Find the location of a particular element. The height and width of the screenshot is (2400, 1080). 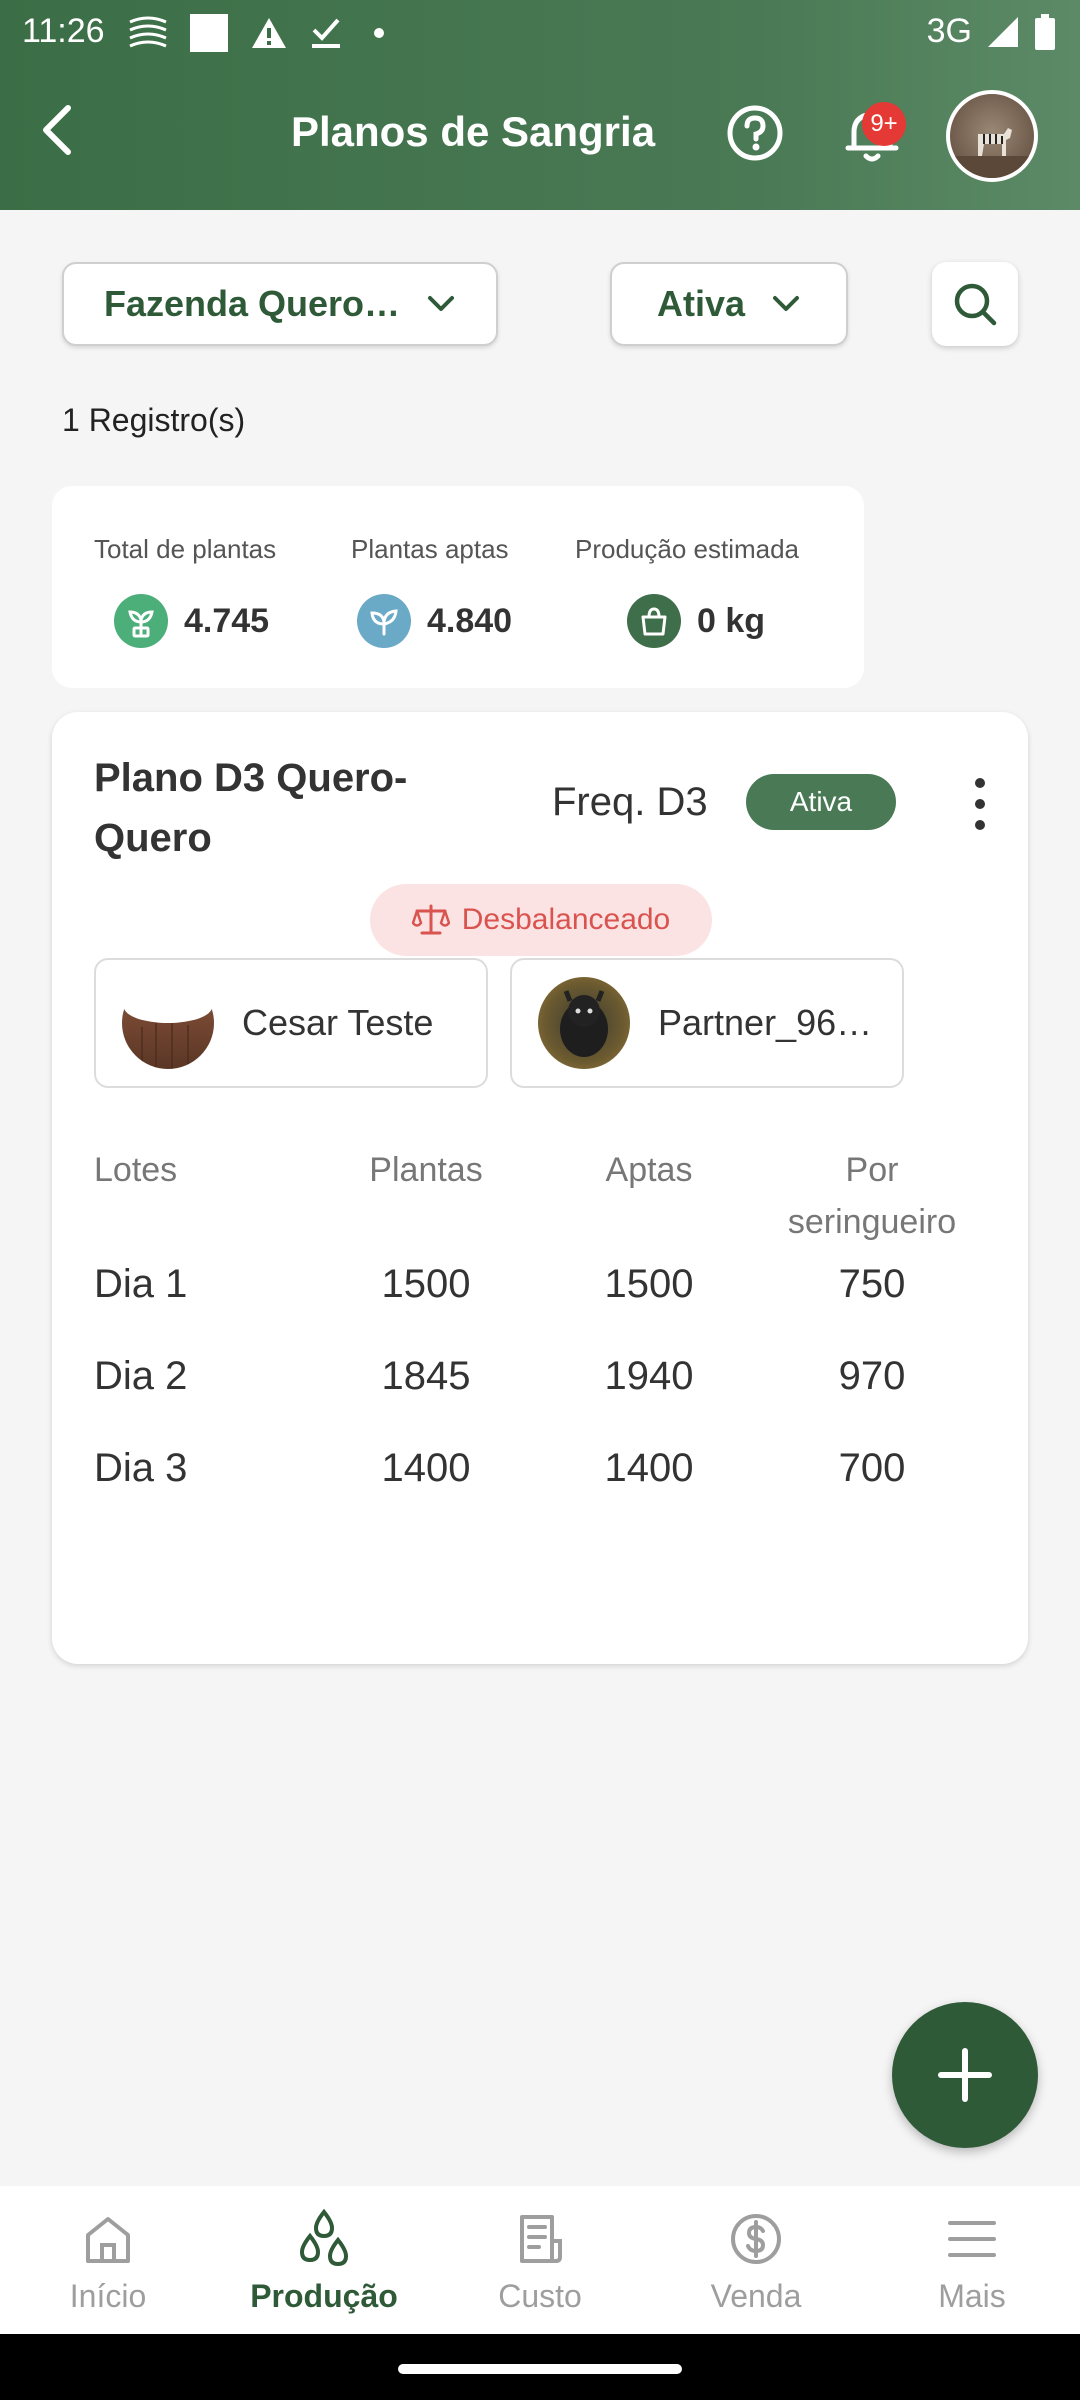

nav-label: Custo is located at coordinates (540, 2296).